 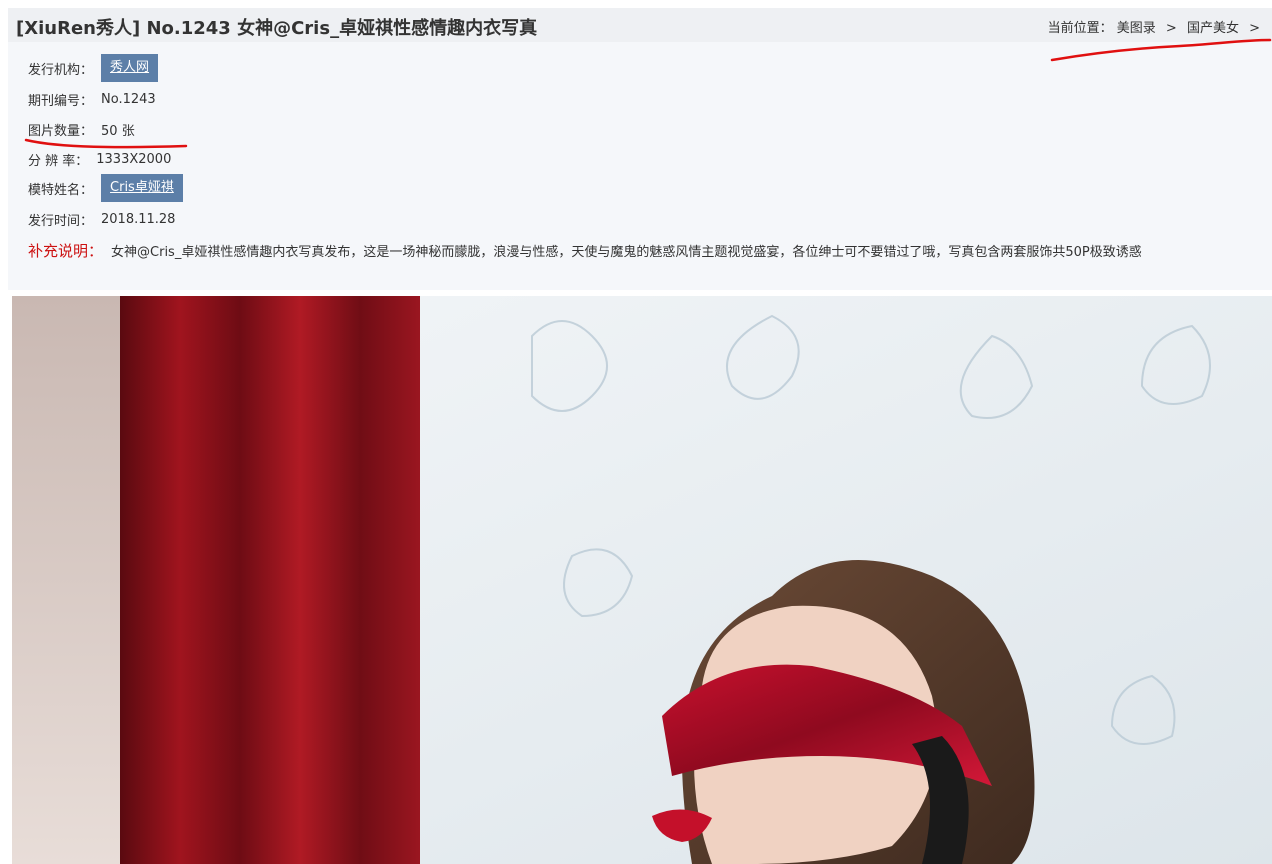 What do you see at coordinates (134, 159) in the screenshot?
I see `resolution-value: 1333X2000` at bounding box center [134, 159].